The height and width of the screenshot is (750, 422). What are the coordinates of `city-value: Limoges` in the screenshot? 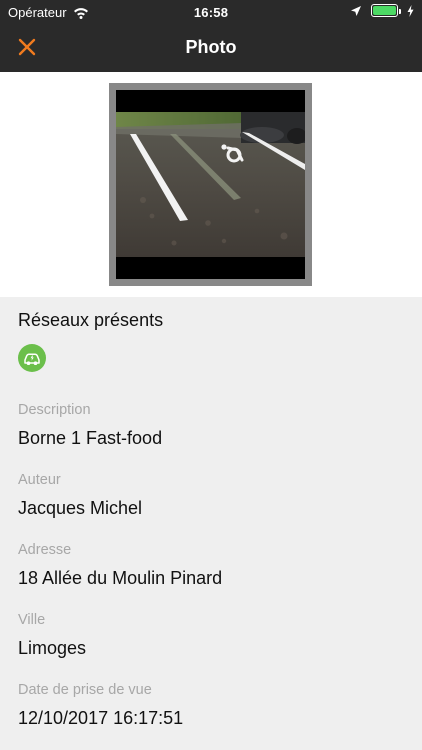 It's located at (52, 648).